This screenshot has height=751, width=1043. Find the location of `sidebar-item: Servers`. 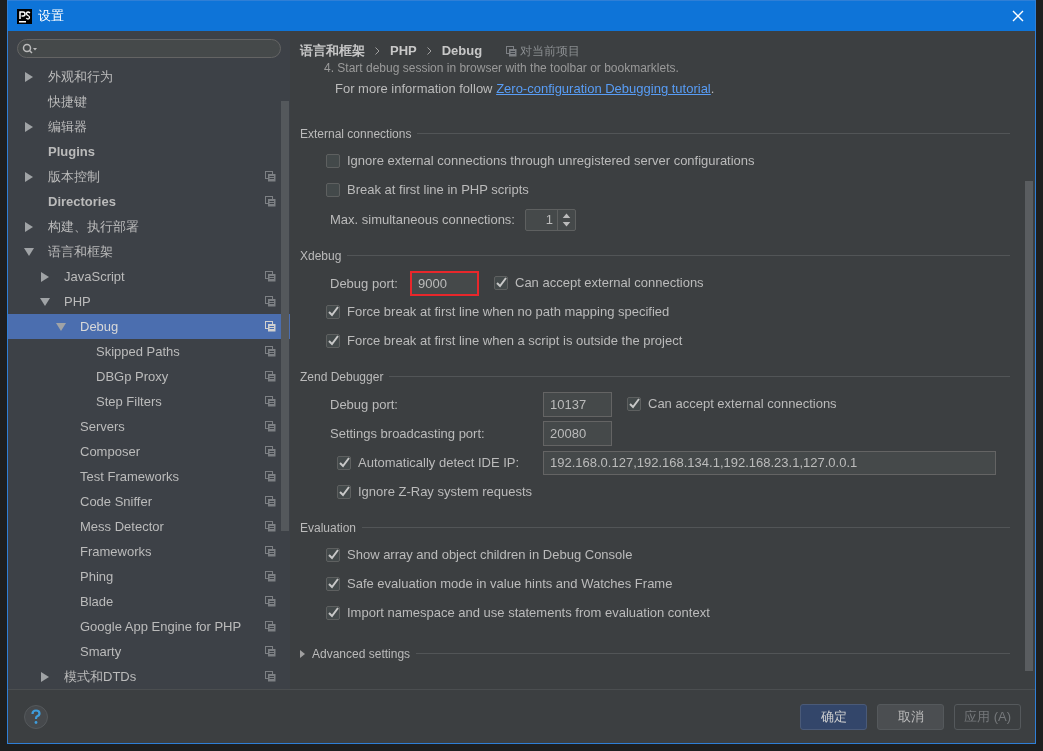

sidebar-item: Servers is located at coordinates (149, 426).